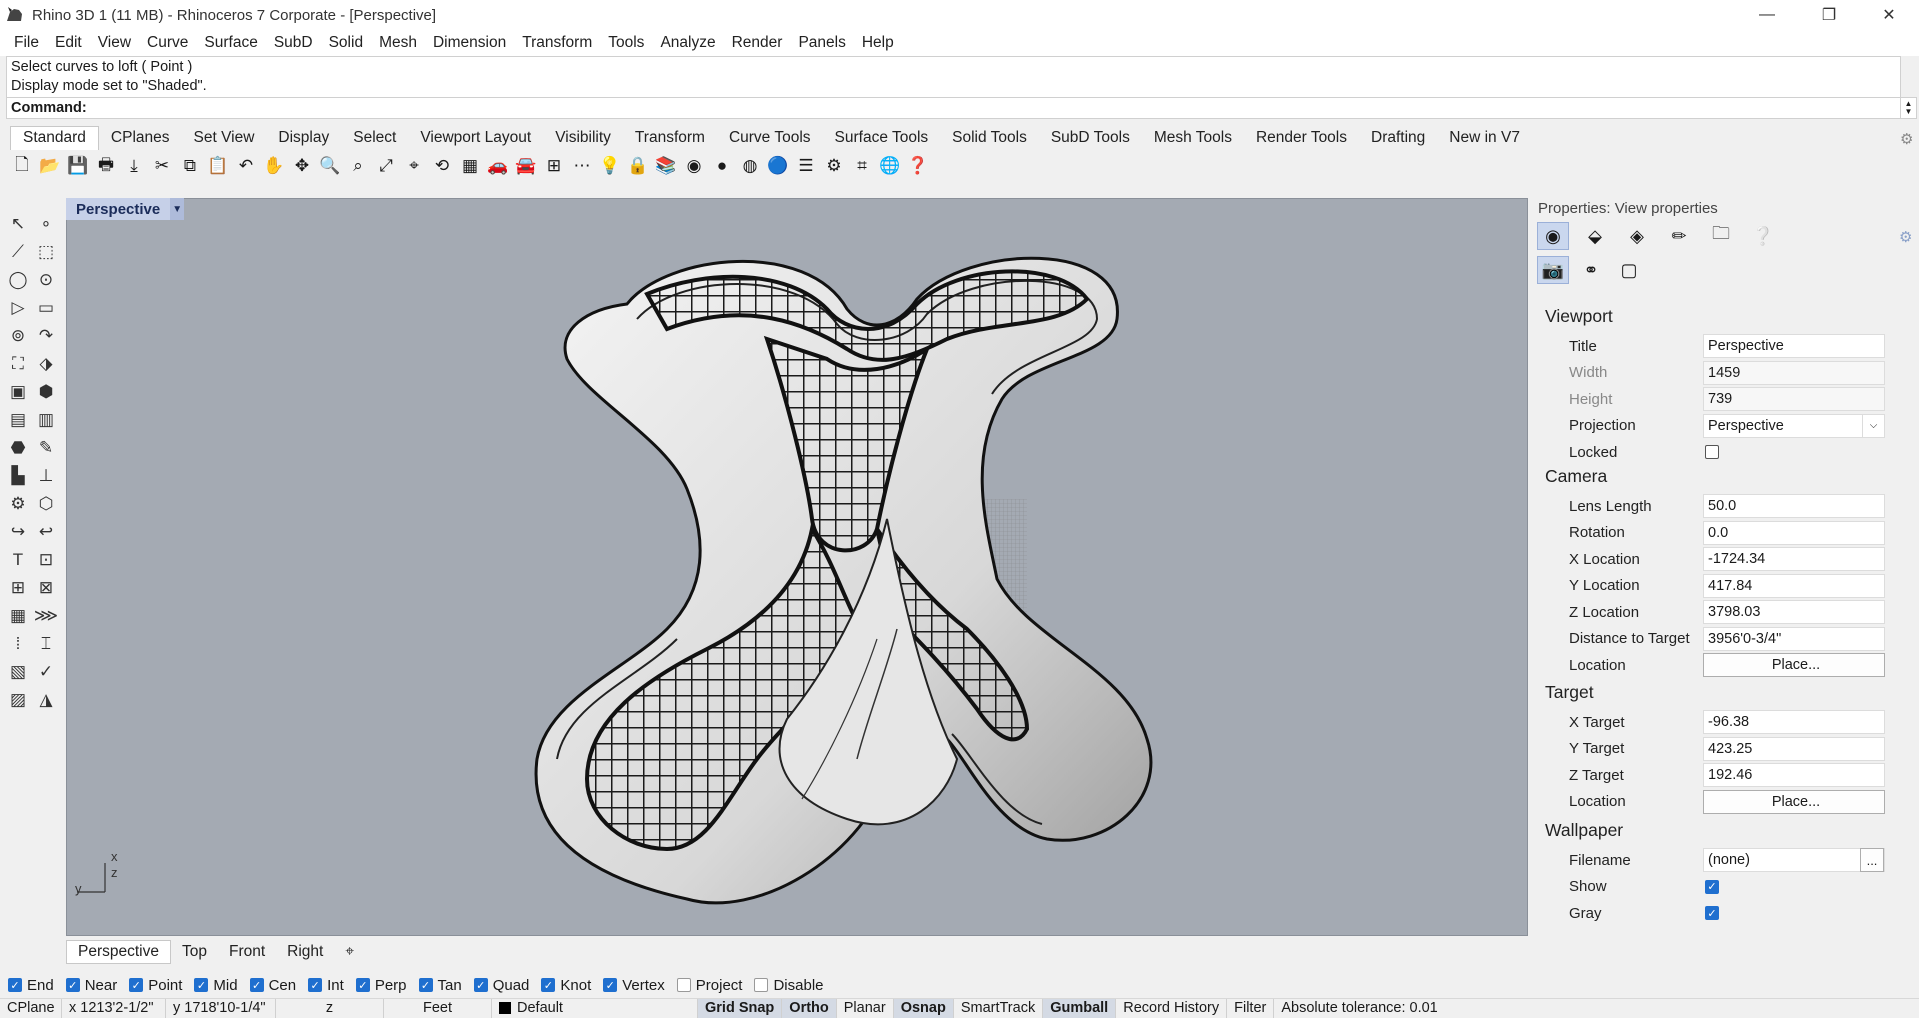  Describe the element at coordinates (18, 532) in the screenshot. I see `left-tool-icon: ↪` at that location.